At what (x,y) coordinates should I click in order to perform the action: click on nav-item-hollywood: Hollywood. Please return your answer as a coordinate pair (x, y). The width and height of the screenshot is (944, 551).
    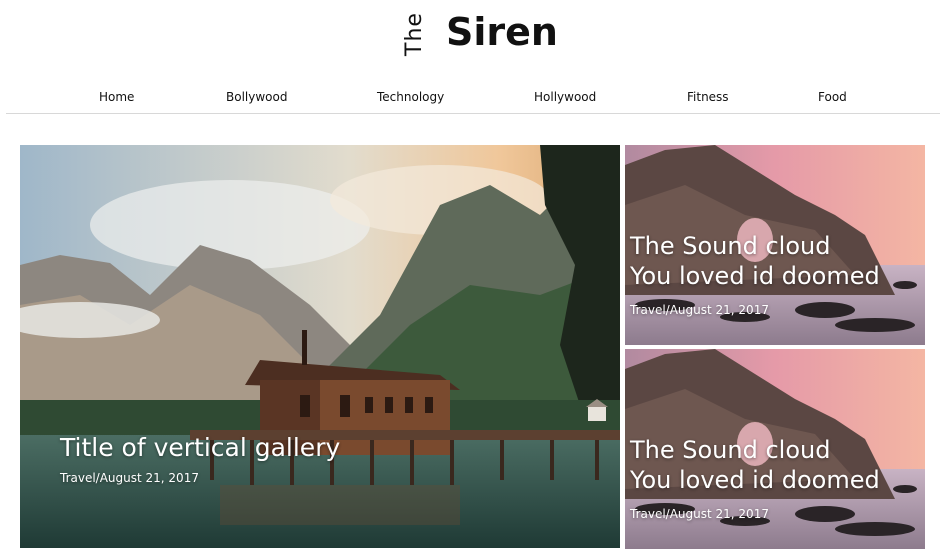
    Looking at the image, I should click on (565, 97).